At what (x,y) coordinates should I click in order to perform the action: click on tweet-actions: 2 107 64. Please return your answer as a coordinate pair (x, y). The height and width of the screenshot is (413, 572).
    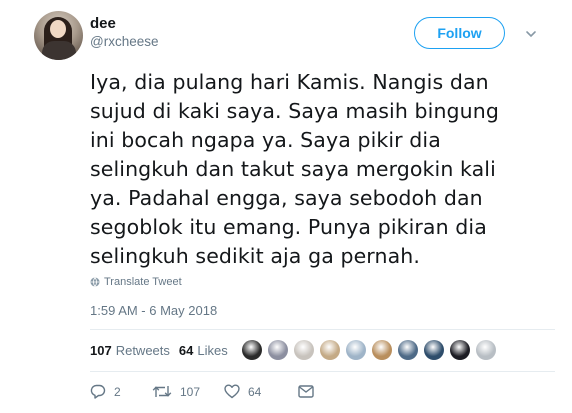
    Looking at the image, I should click on (206, 391).